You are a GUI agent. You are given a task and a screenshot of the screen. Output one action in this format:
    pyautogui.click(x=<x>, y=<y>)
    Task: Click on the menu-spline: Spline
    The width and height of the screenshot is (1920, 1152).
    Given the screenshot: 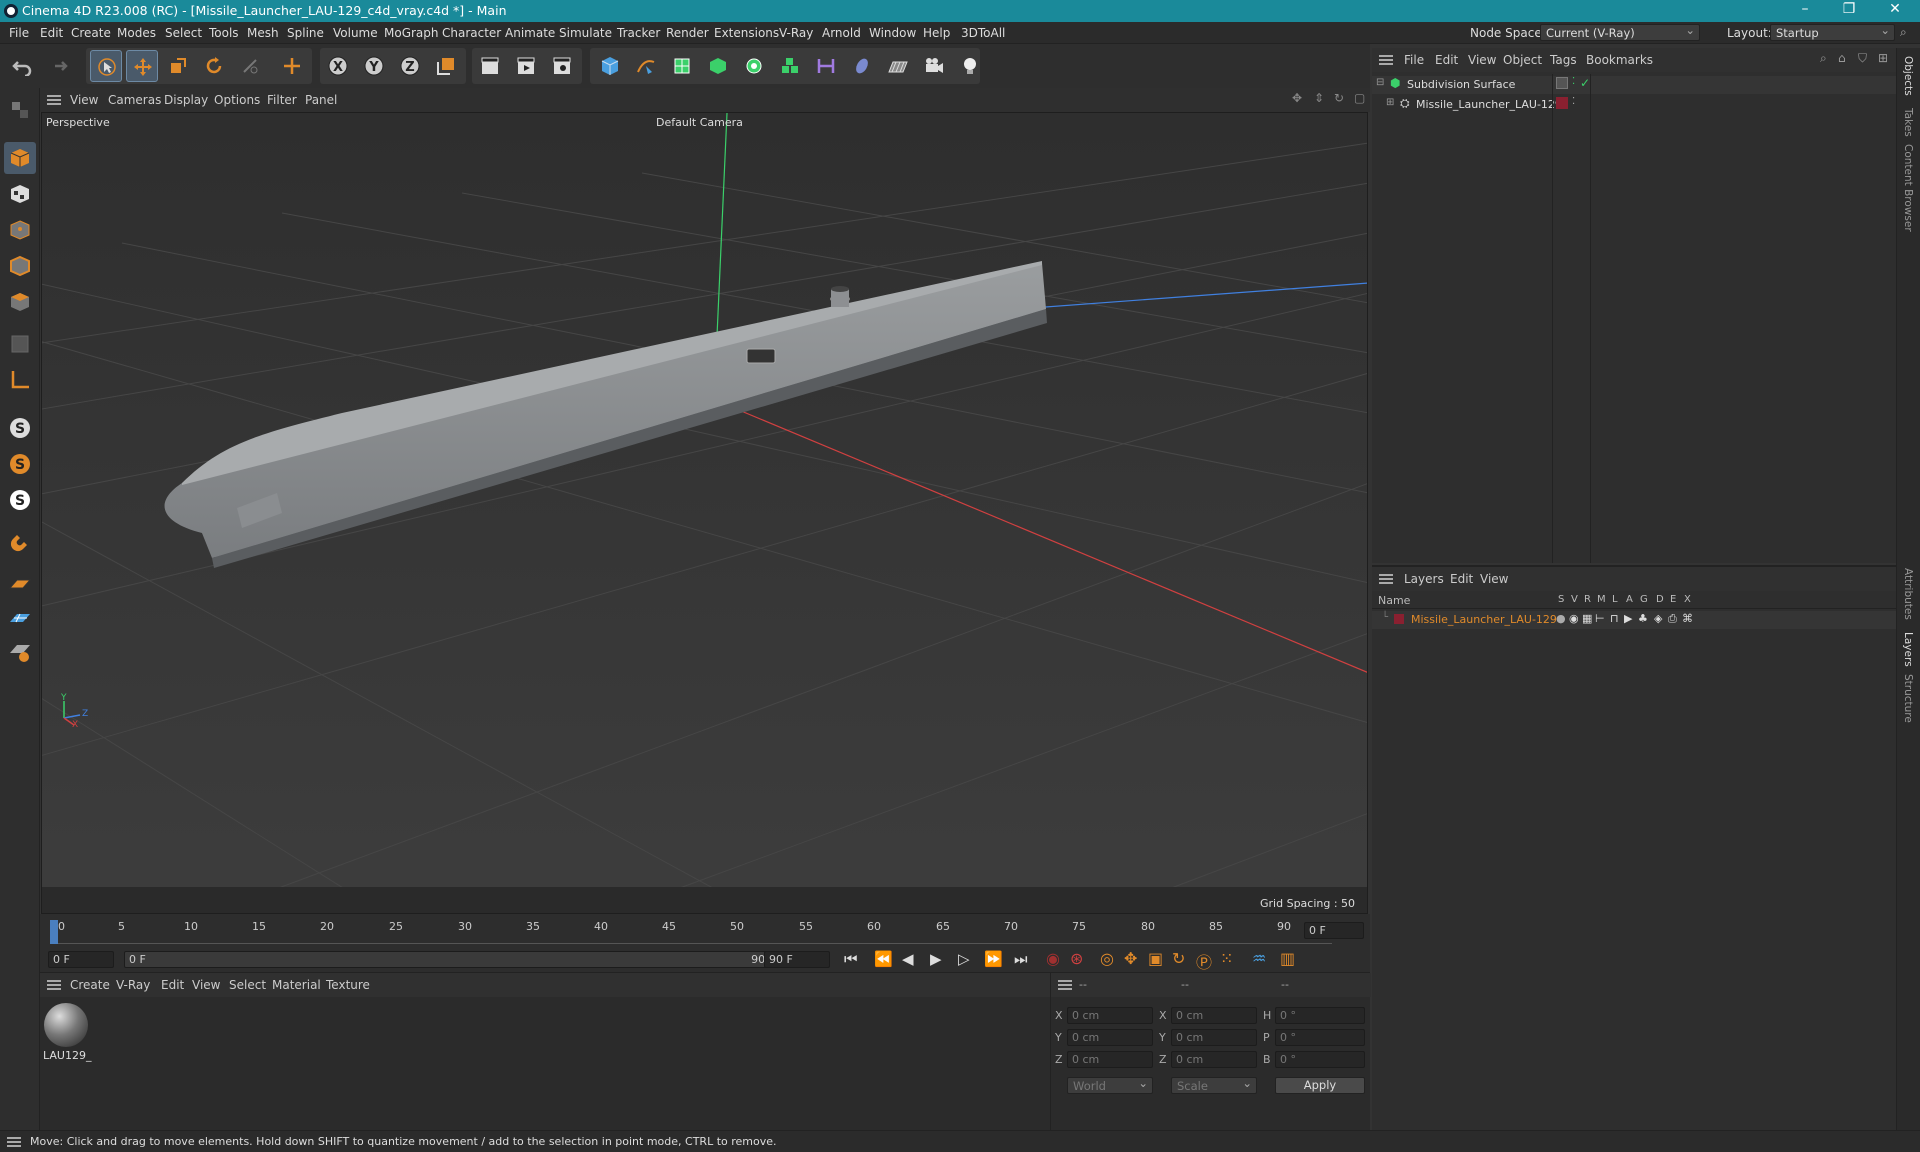 What is the action you would take?
    pyautogui.click(x=305, y=33)
    